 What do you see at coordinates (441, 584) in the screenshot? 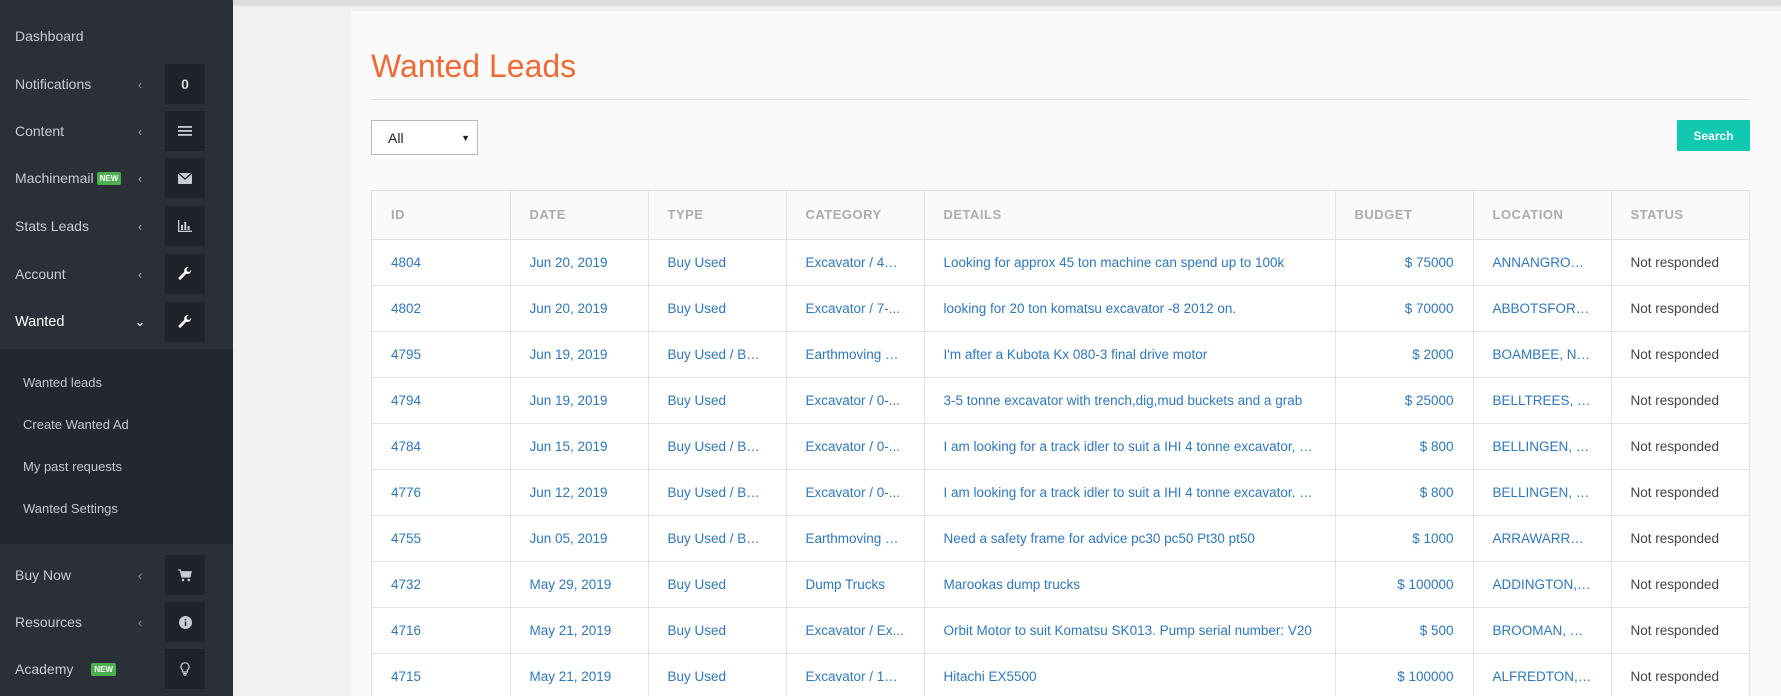
I see `lead-id: 4732` at bounding box center [441, 584].